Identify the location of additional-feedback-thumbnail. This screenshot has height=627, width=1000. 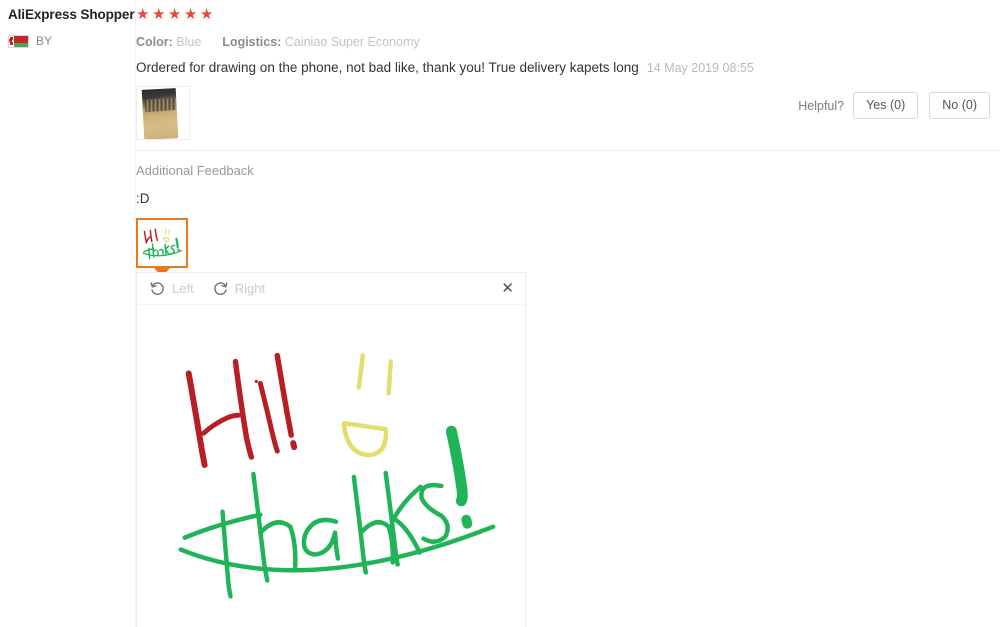
(162, 243).